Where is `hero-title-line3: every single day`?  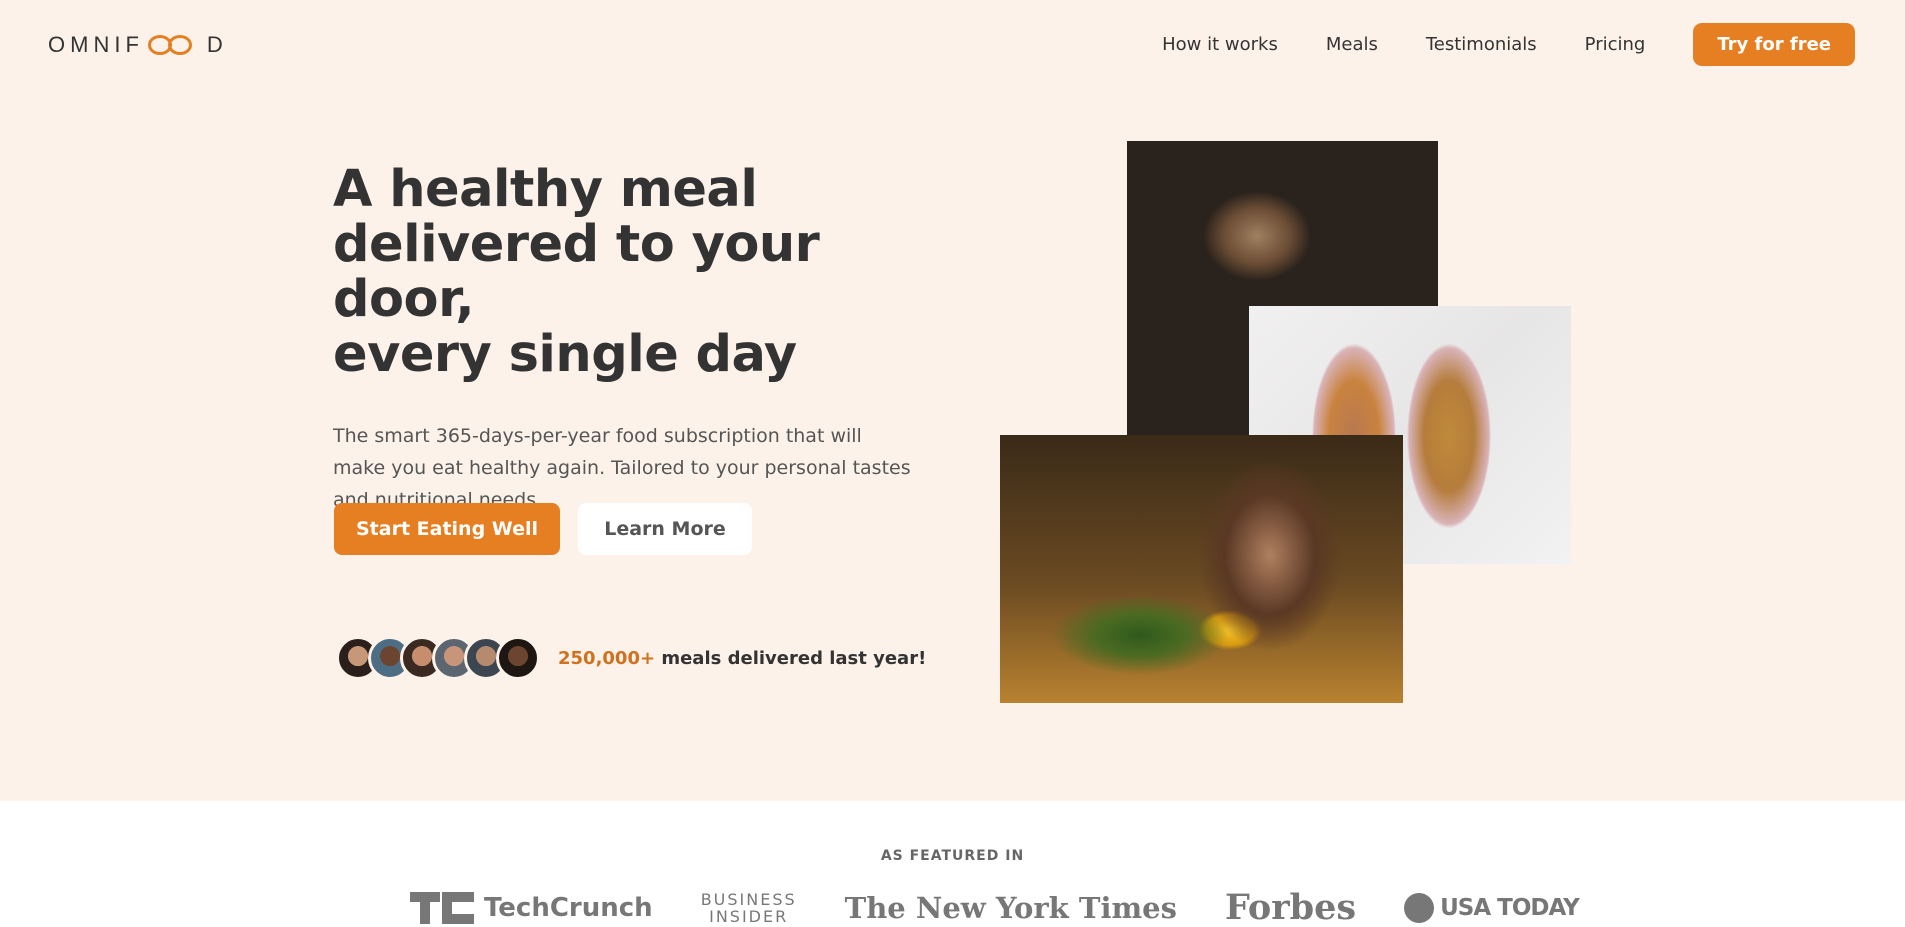
hero-title-line3: every single day is located at coordinates (565, 354).